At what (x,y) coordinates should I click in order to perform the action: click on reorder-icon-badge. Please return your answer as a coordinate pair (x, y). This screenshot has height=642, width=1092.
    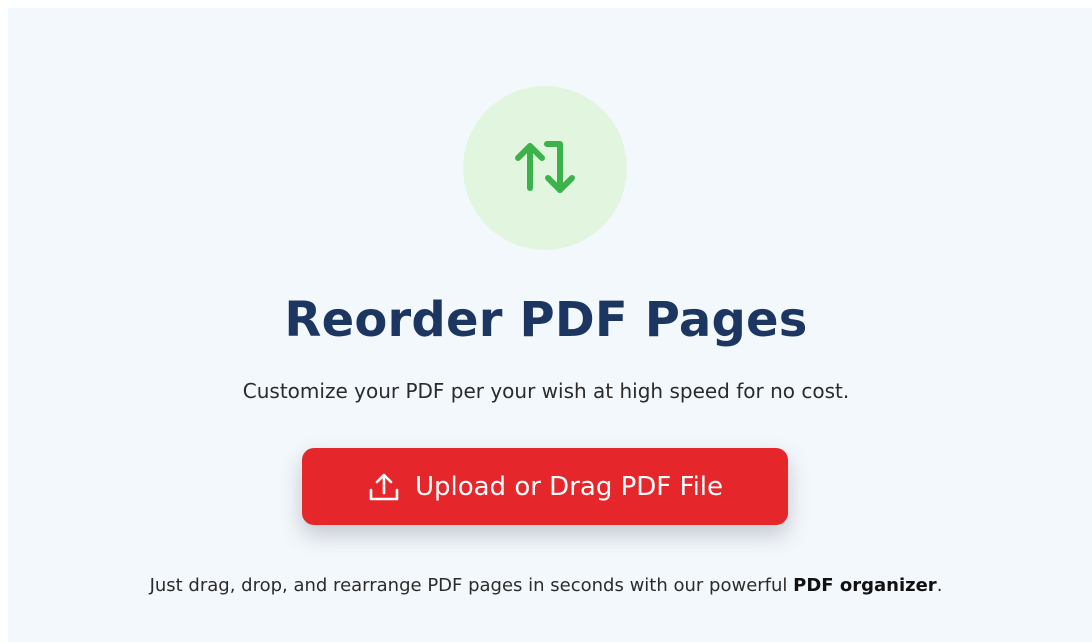
    Looking at the image, I should click on (545, 168).